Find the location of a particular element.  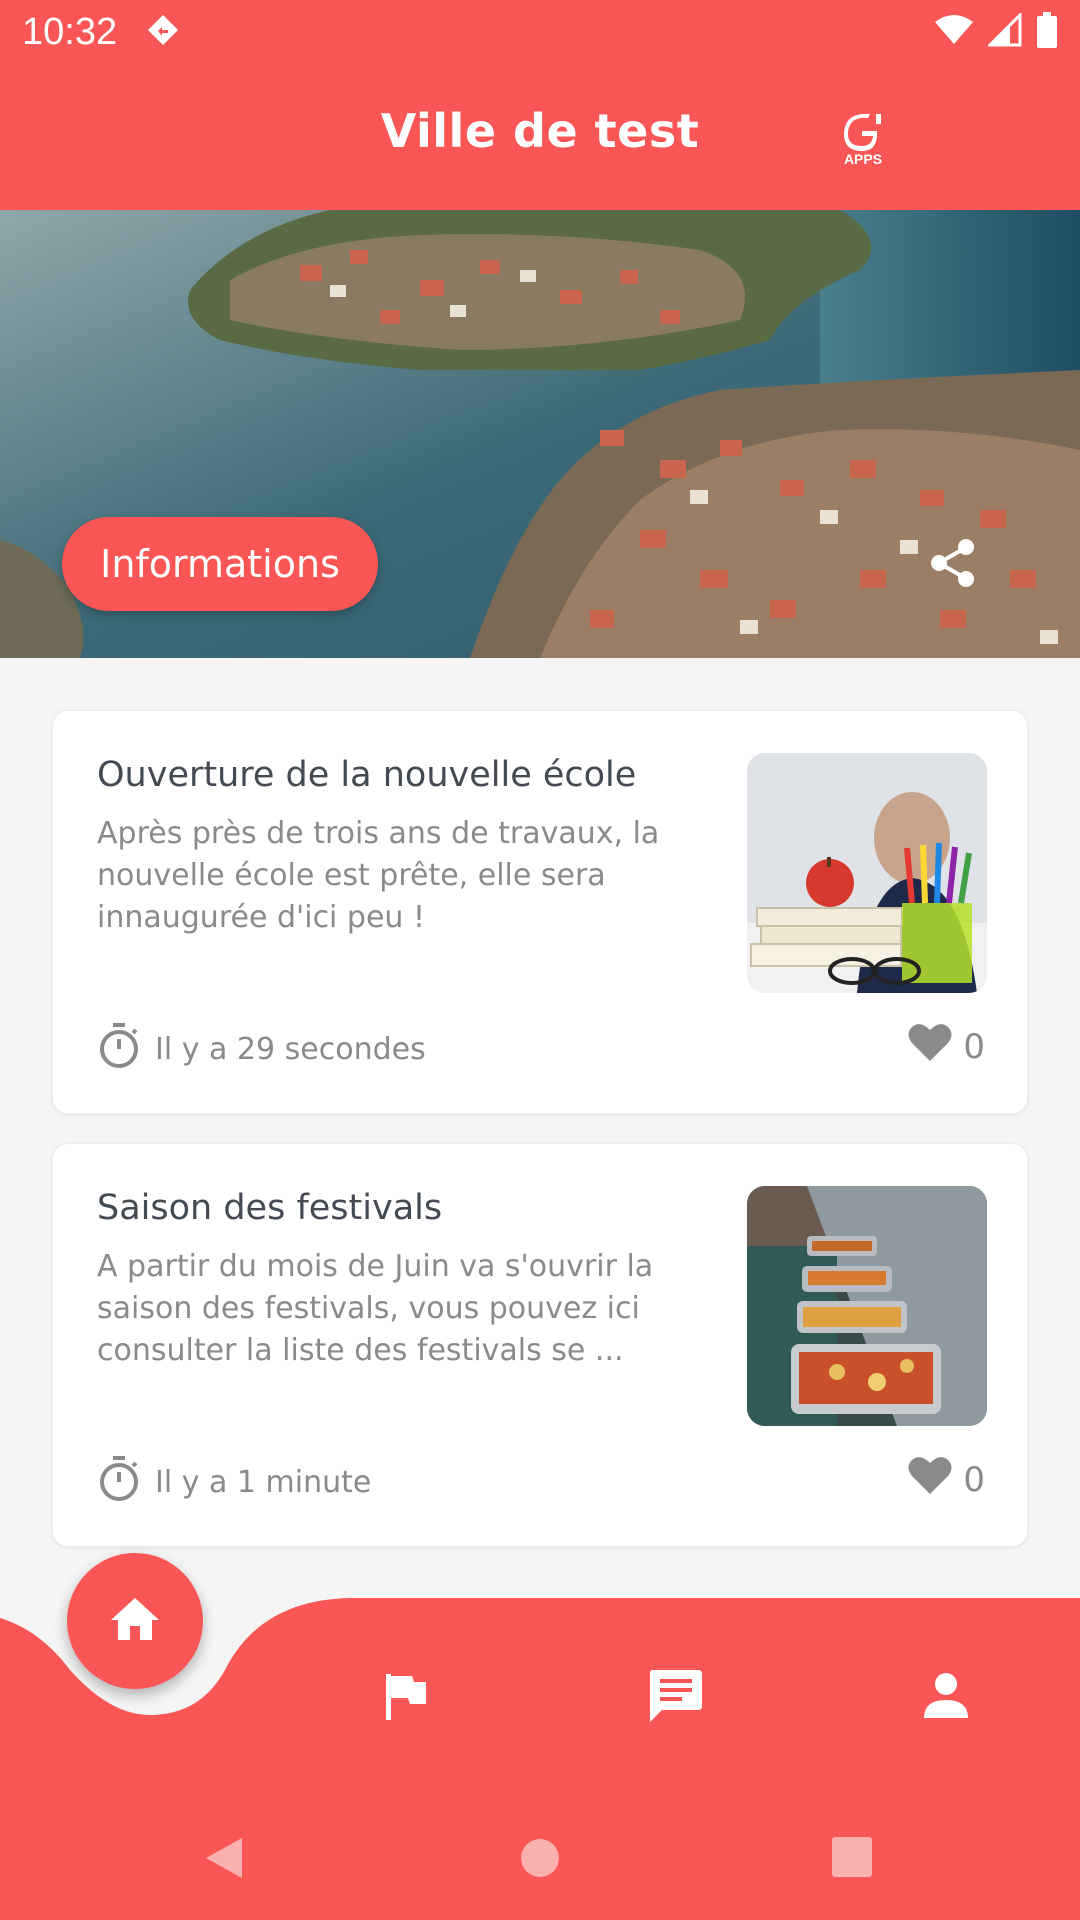

home-icon is located at coordinates (135, 1621).